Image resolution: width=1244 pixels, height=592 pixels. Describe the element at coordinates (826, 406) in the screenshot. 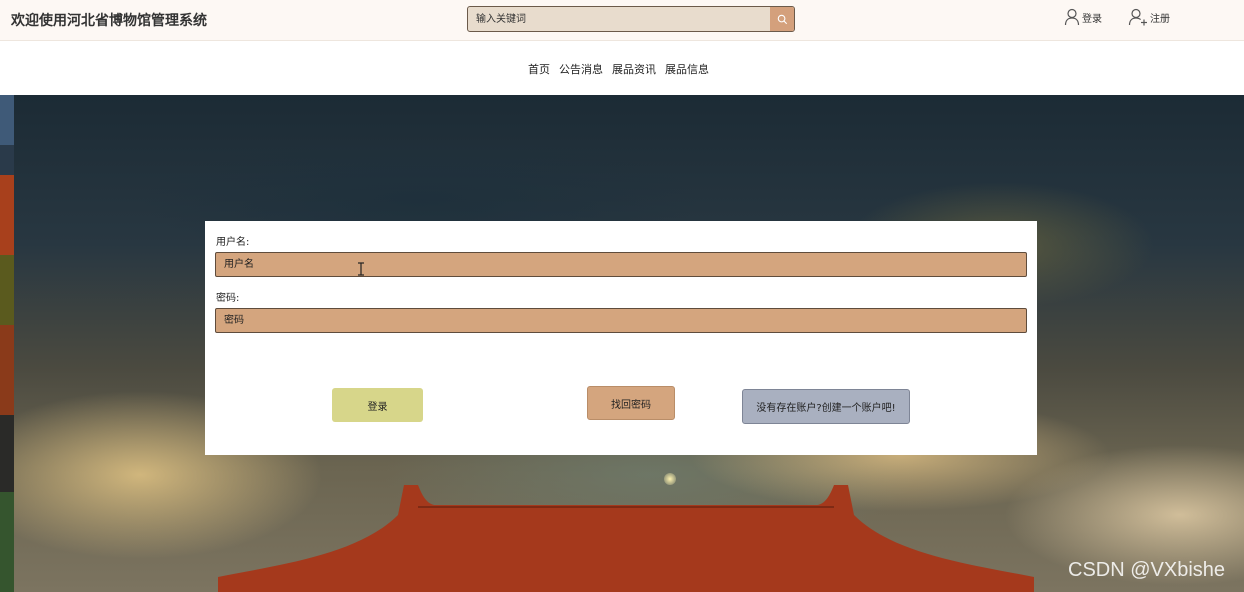

I see `create-account-button: 没有存在账户?创建一个账户吧!` at that location.